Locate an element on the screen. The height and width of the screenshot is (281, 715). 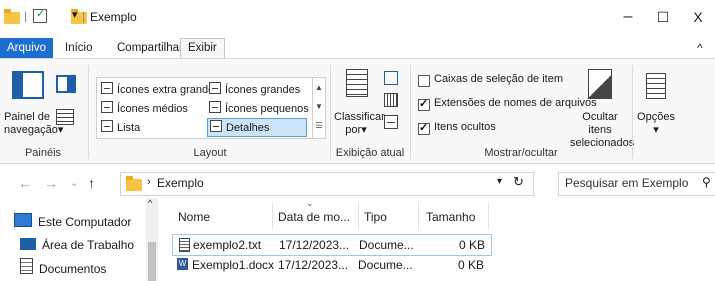
window-title: Exemplo is located at coordinates (113, 17).